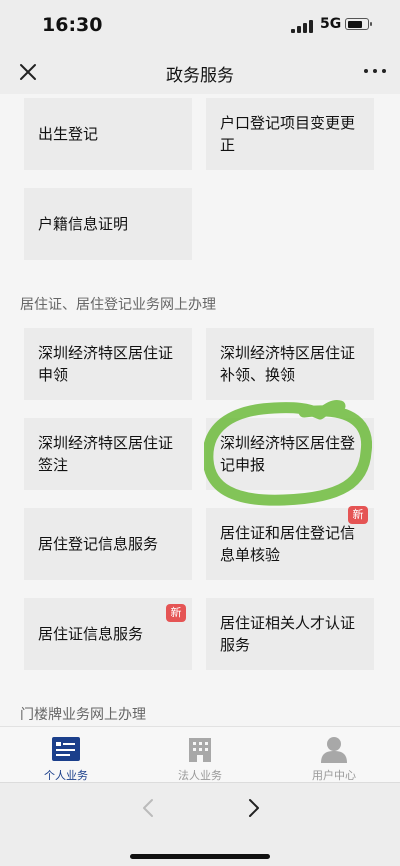 This screenshot has width=400, height=866. Describe the element at coordinates (302, 26) in the screenshot. I see `signal-icon` at that location.